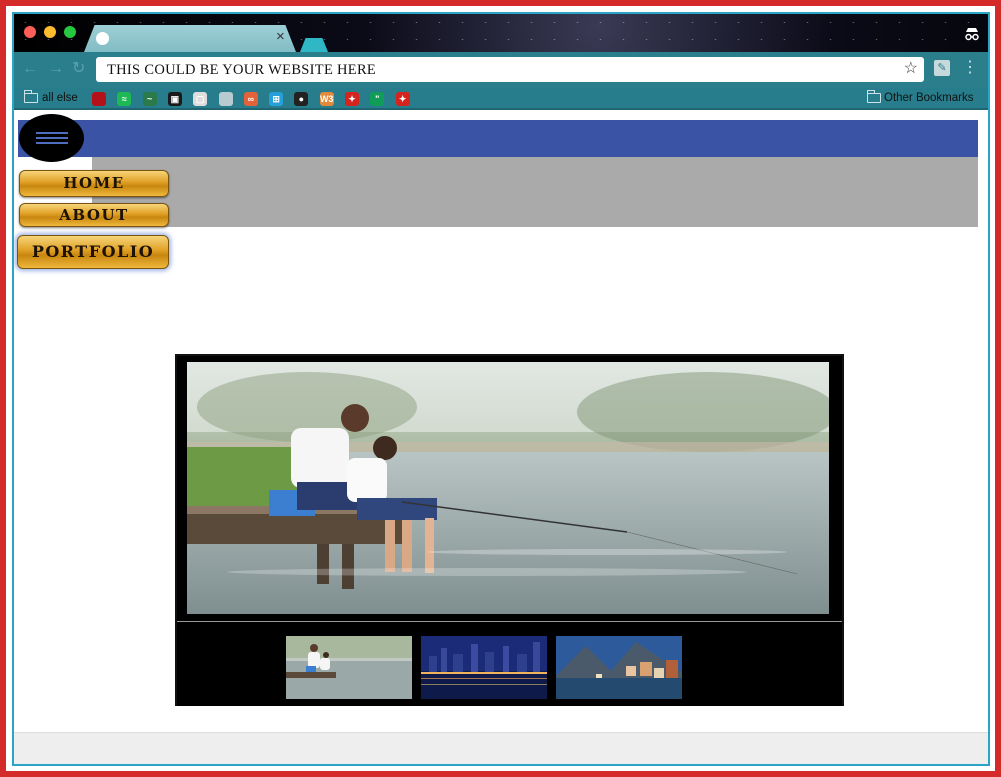 The height and width of the screenshot is (777, 1001). Describe the element at coordinates (70, 32) in the screenshot. I see `maximize-window-button` at that location.